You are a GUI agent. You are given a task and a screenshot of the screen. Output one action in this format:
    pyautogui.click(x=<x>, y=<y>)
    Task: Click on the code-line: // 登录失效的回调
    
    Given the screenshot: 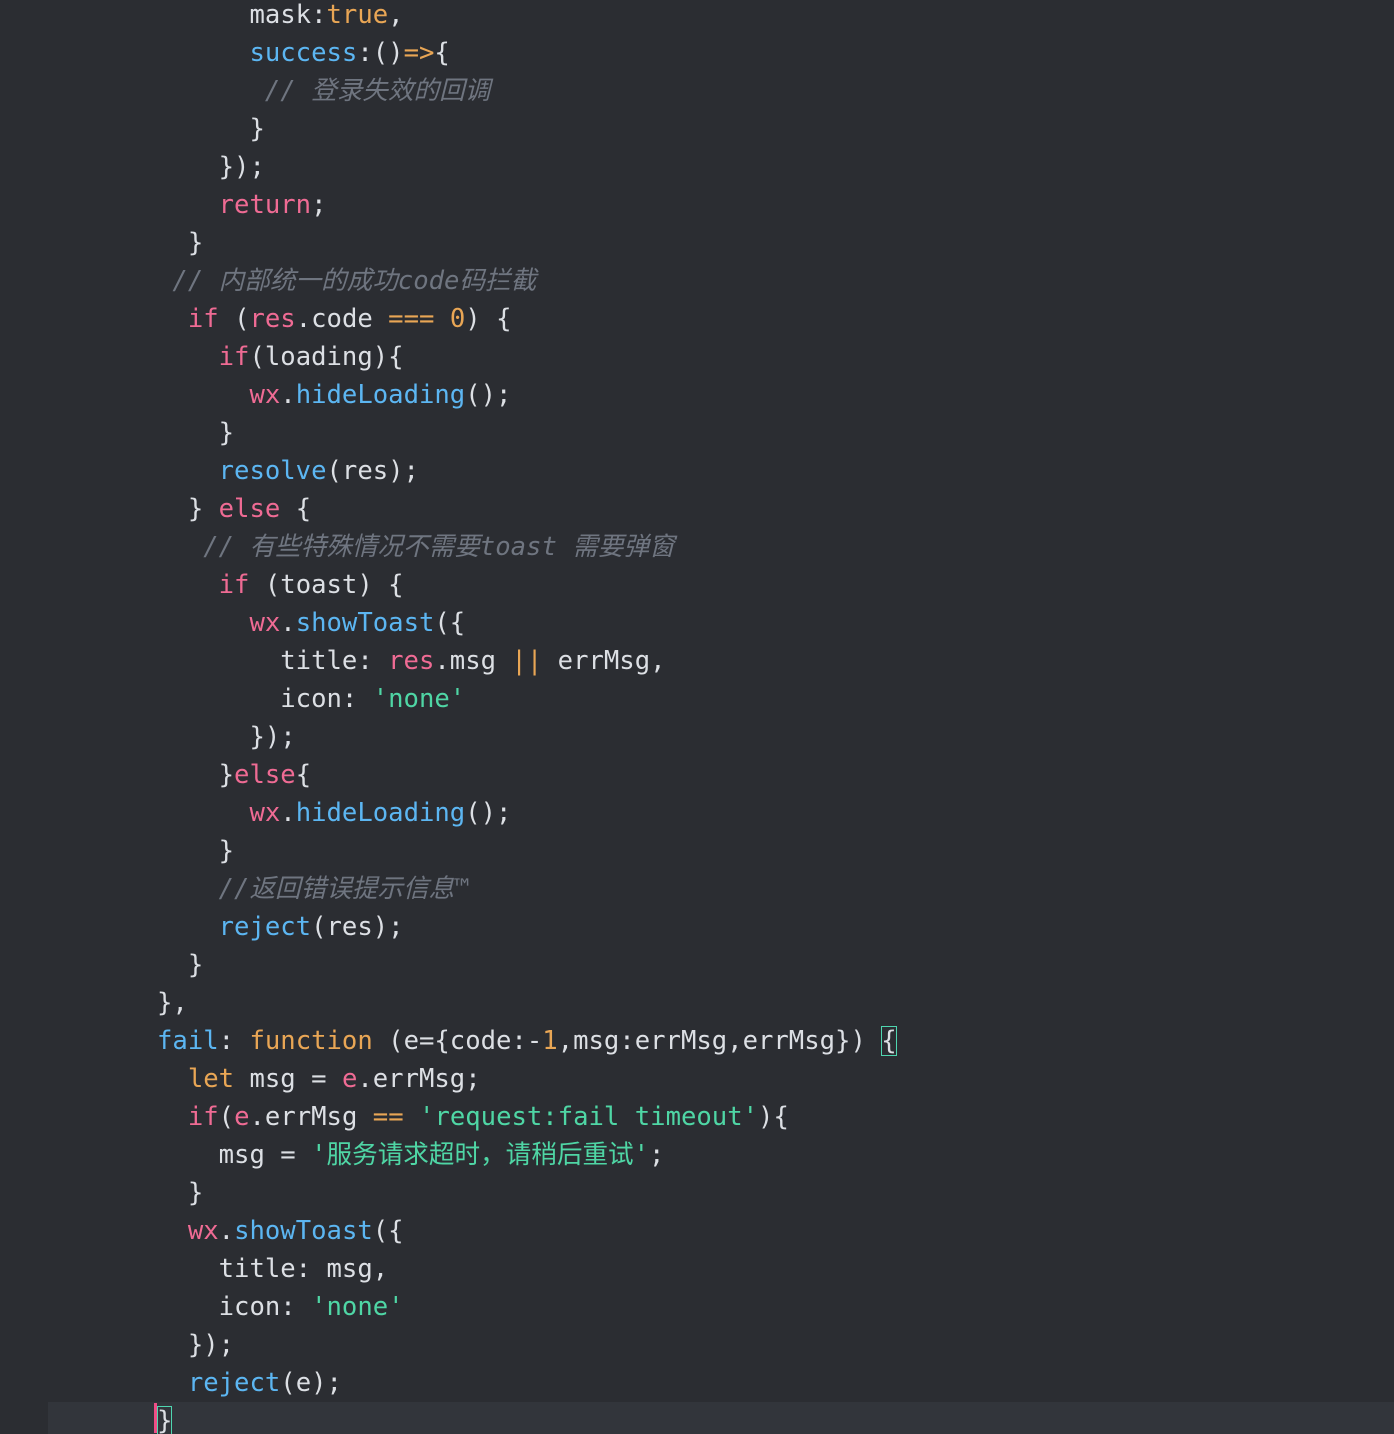 What is the action you would take?
    pyautogui.click(x=527, y=91)
    